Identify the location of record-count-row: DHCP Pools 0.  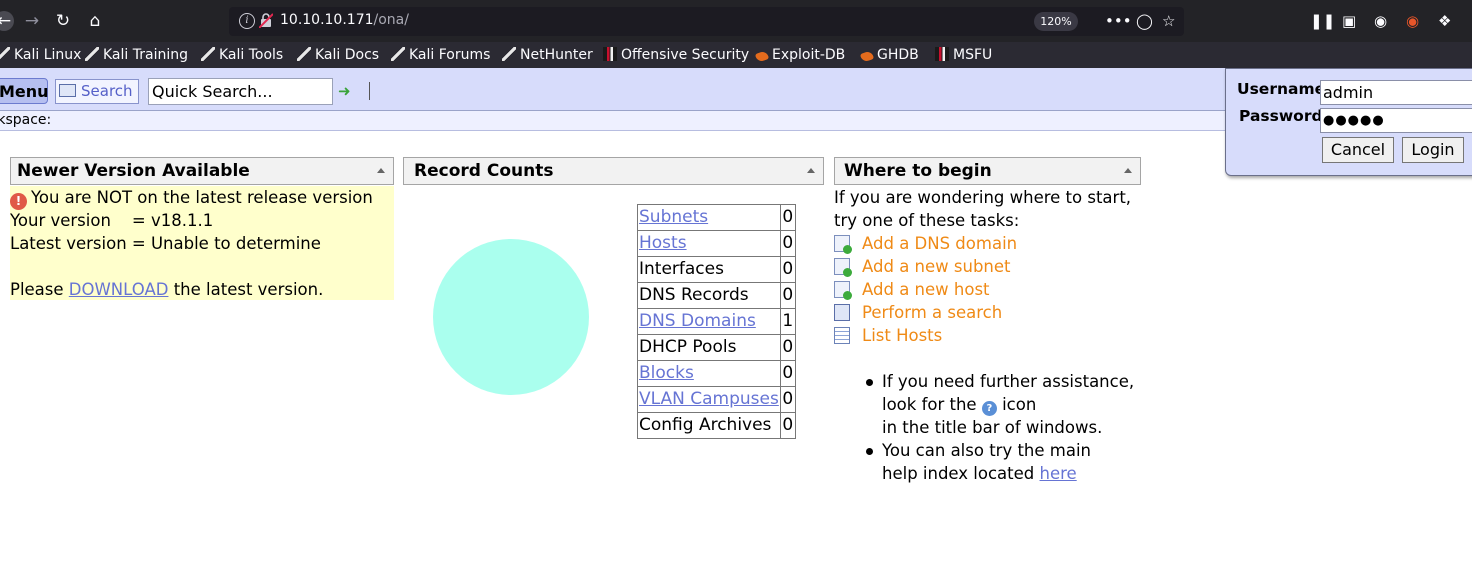
(716, 347).